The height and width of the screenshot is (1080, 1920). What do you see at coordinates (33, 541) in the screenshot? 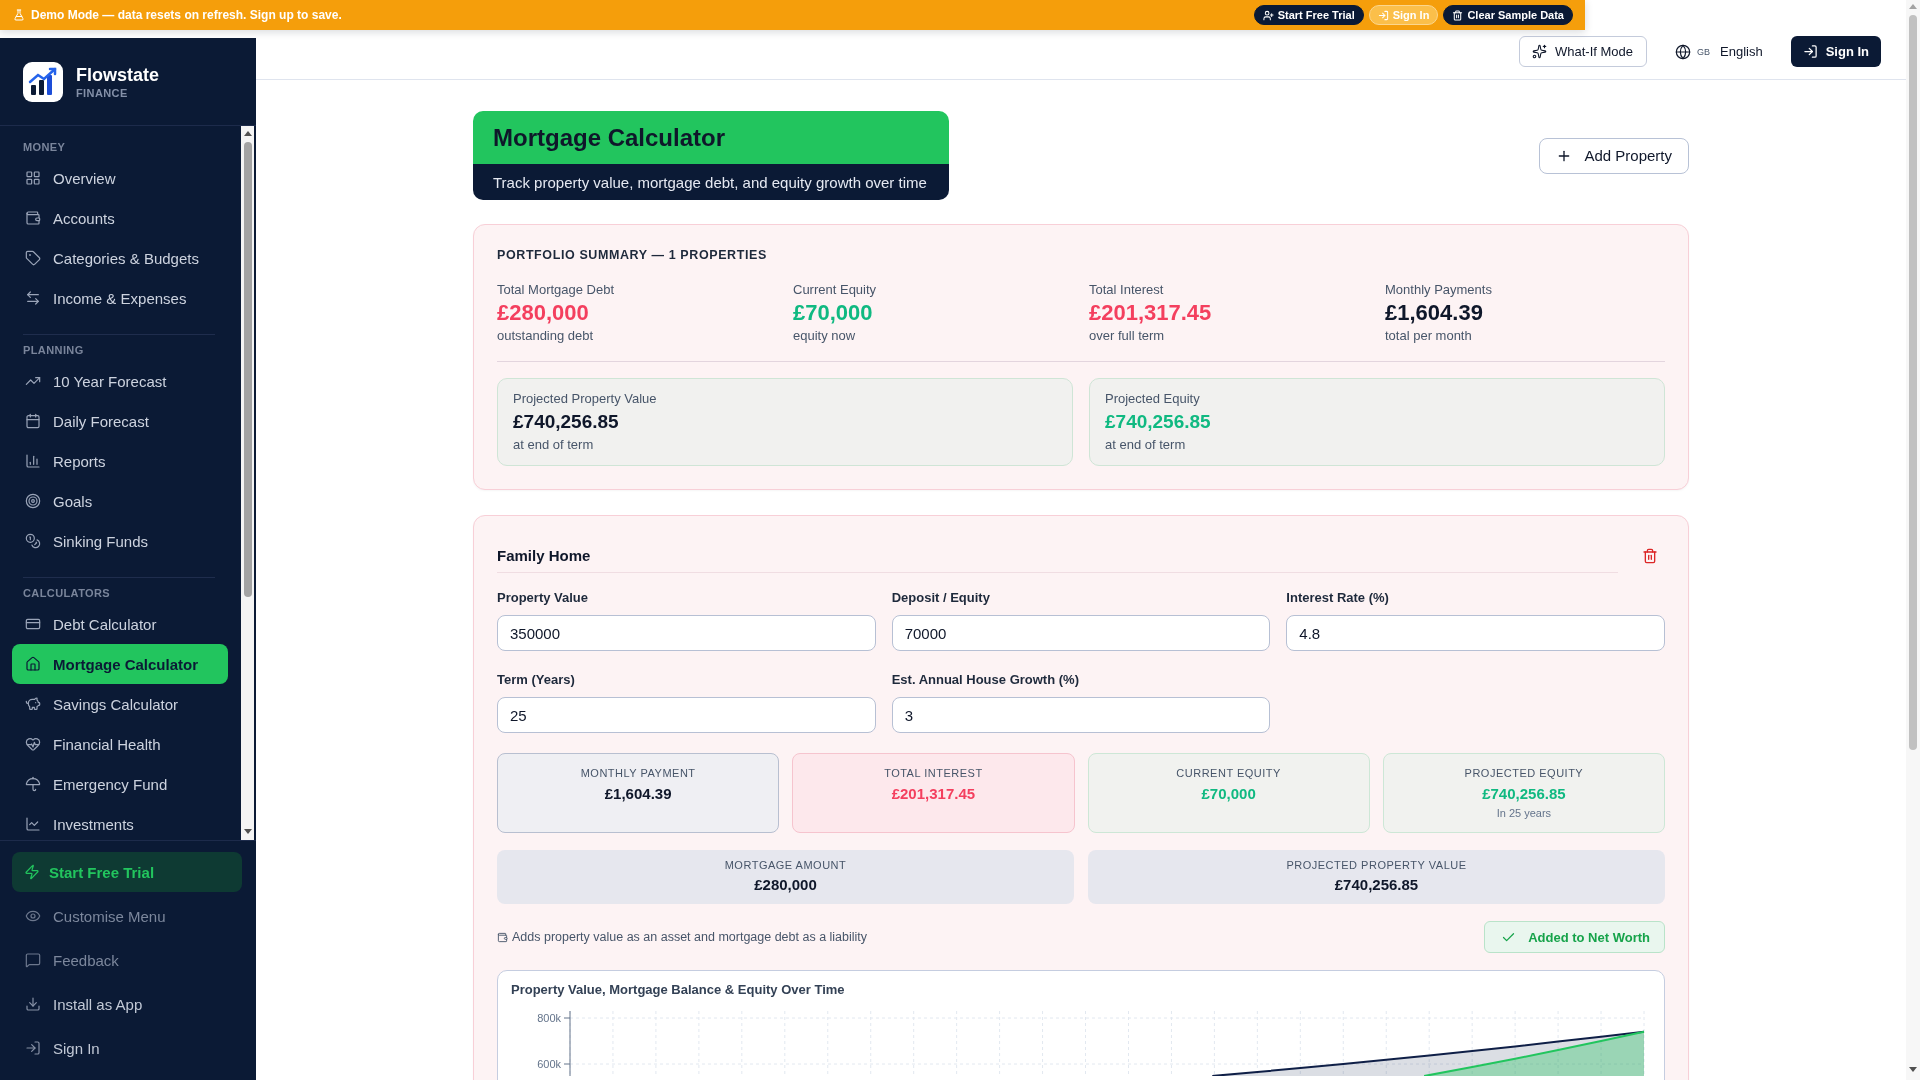
I see `coins-icon` at bounding box center [33, 541].